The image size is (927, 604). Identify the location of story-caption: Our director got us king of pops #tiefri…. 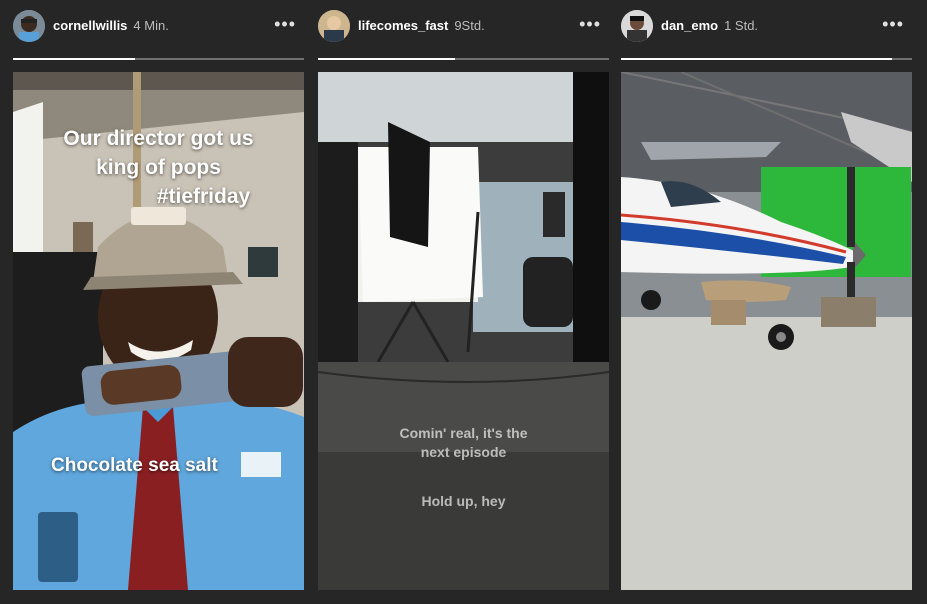
(158, 167).